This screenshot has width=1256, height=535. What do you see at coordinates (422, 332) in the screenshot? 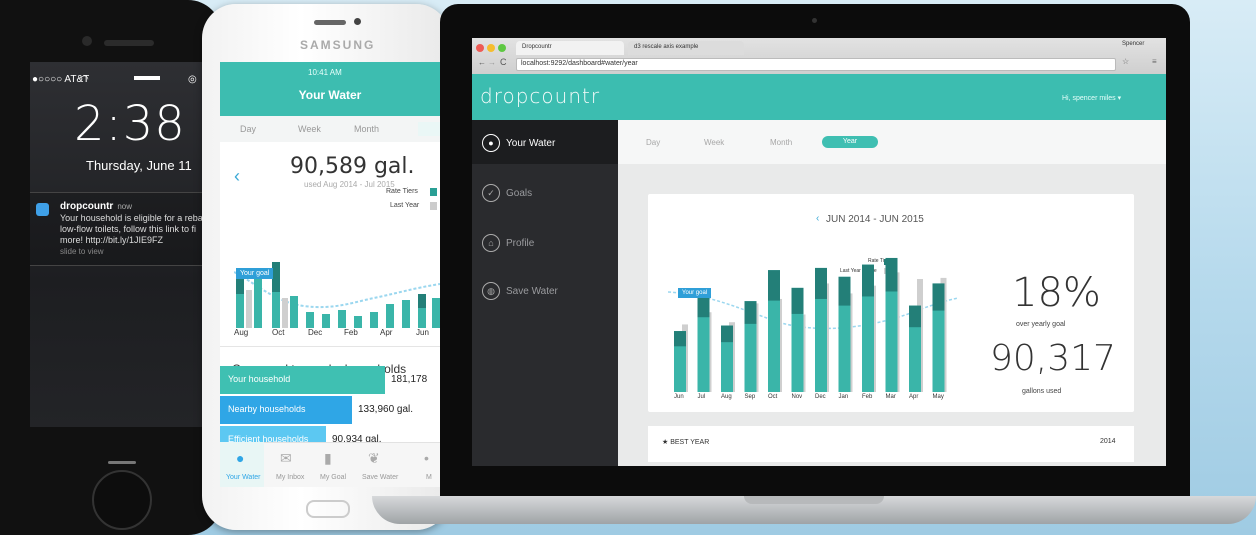
I see `month-label: Jun` at bounding box center [422, 332].